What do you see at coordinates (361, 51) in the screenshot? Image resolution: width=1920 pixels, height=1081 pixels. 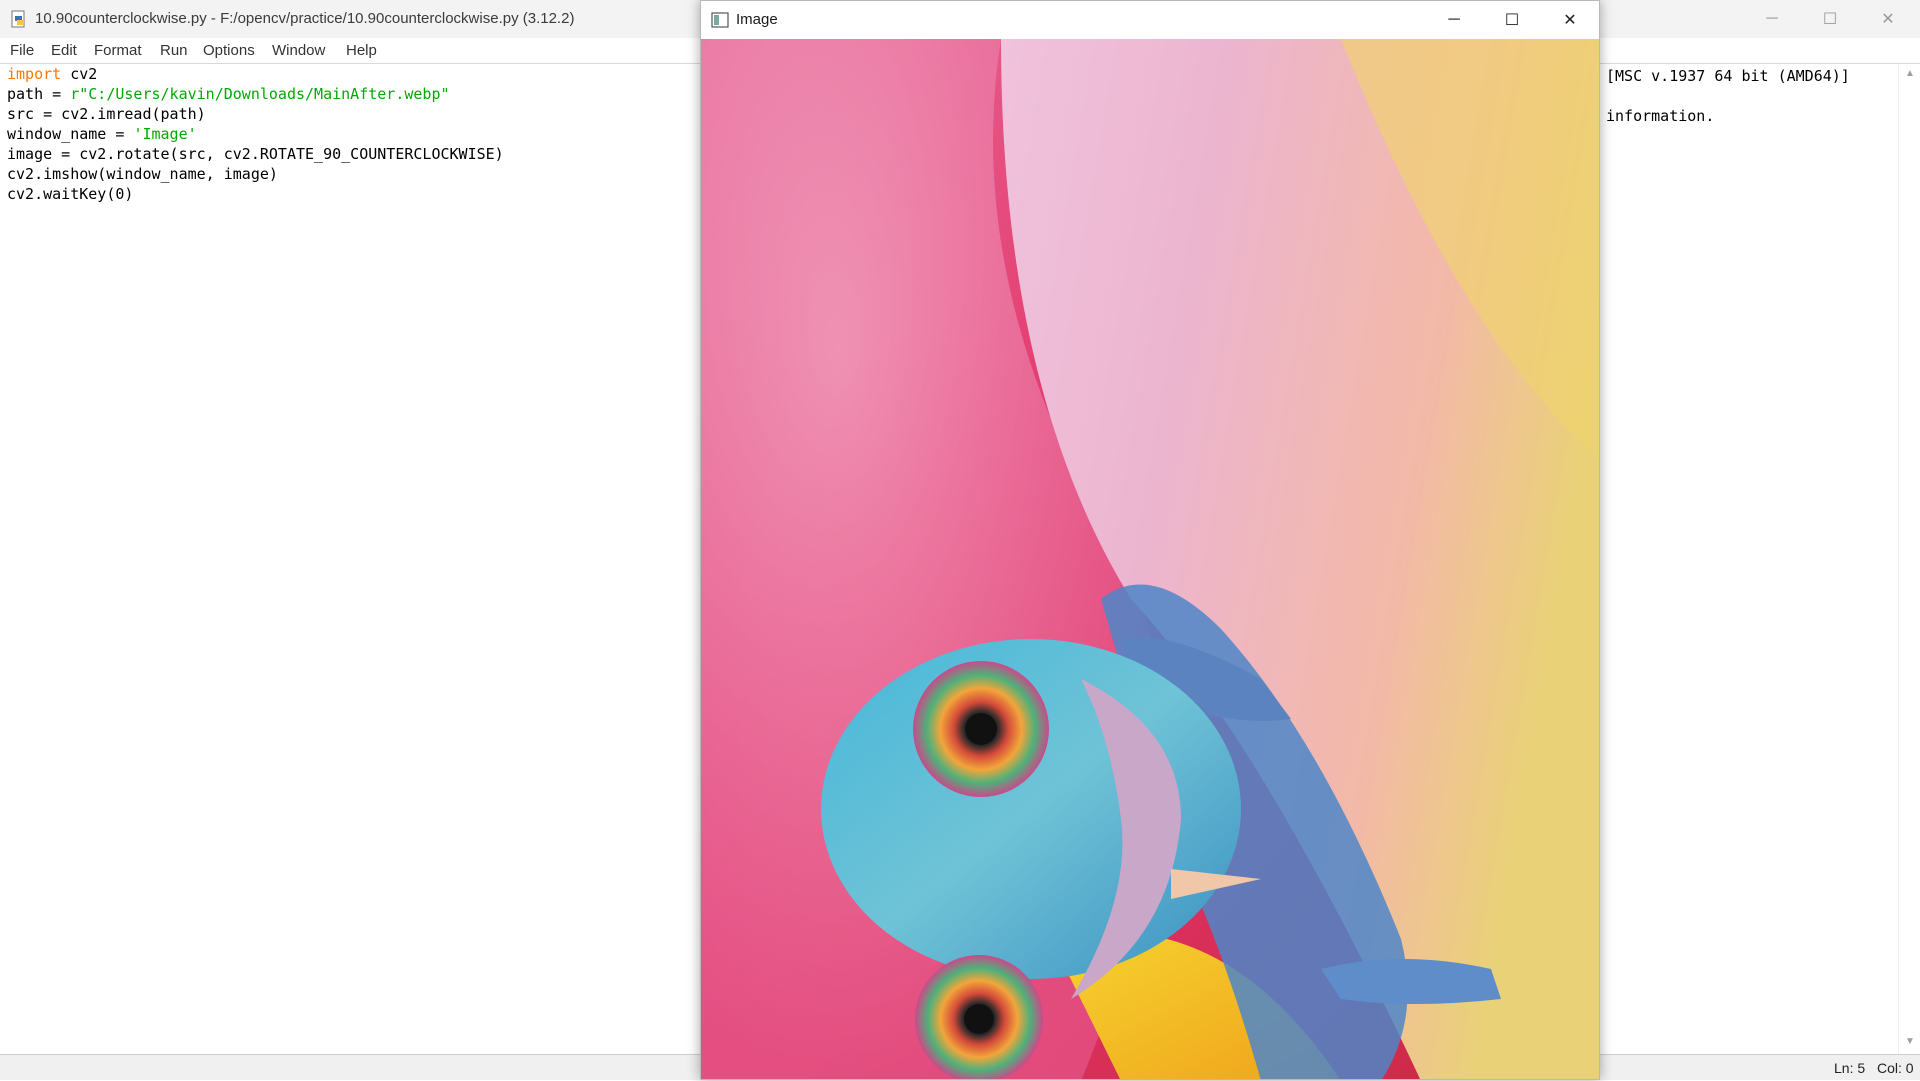 I see `menu-help: Help` at bounding box center [361, 51].